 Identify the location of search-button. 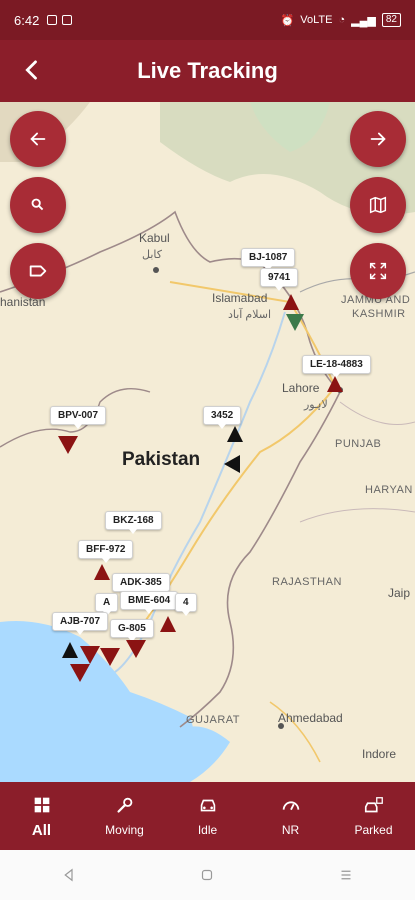
(38, 205).